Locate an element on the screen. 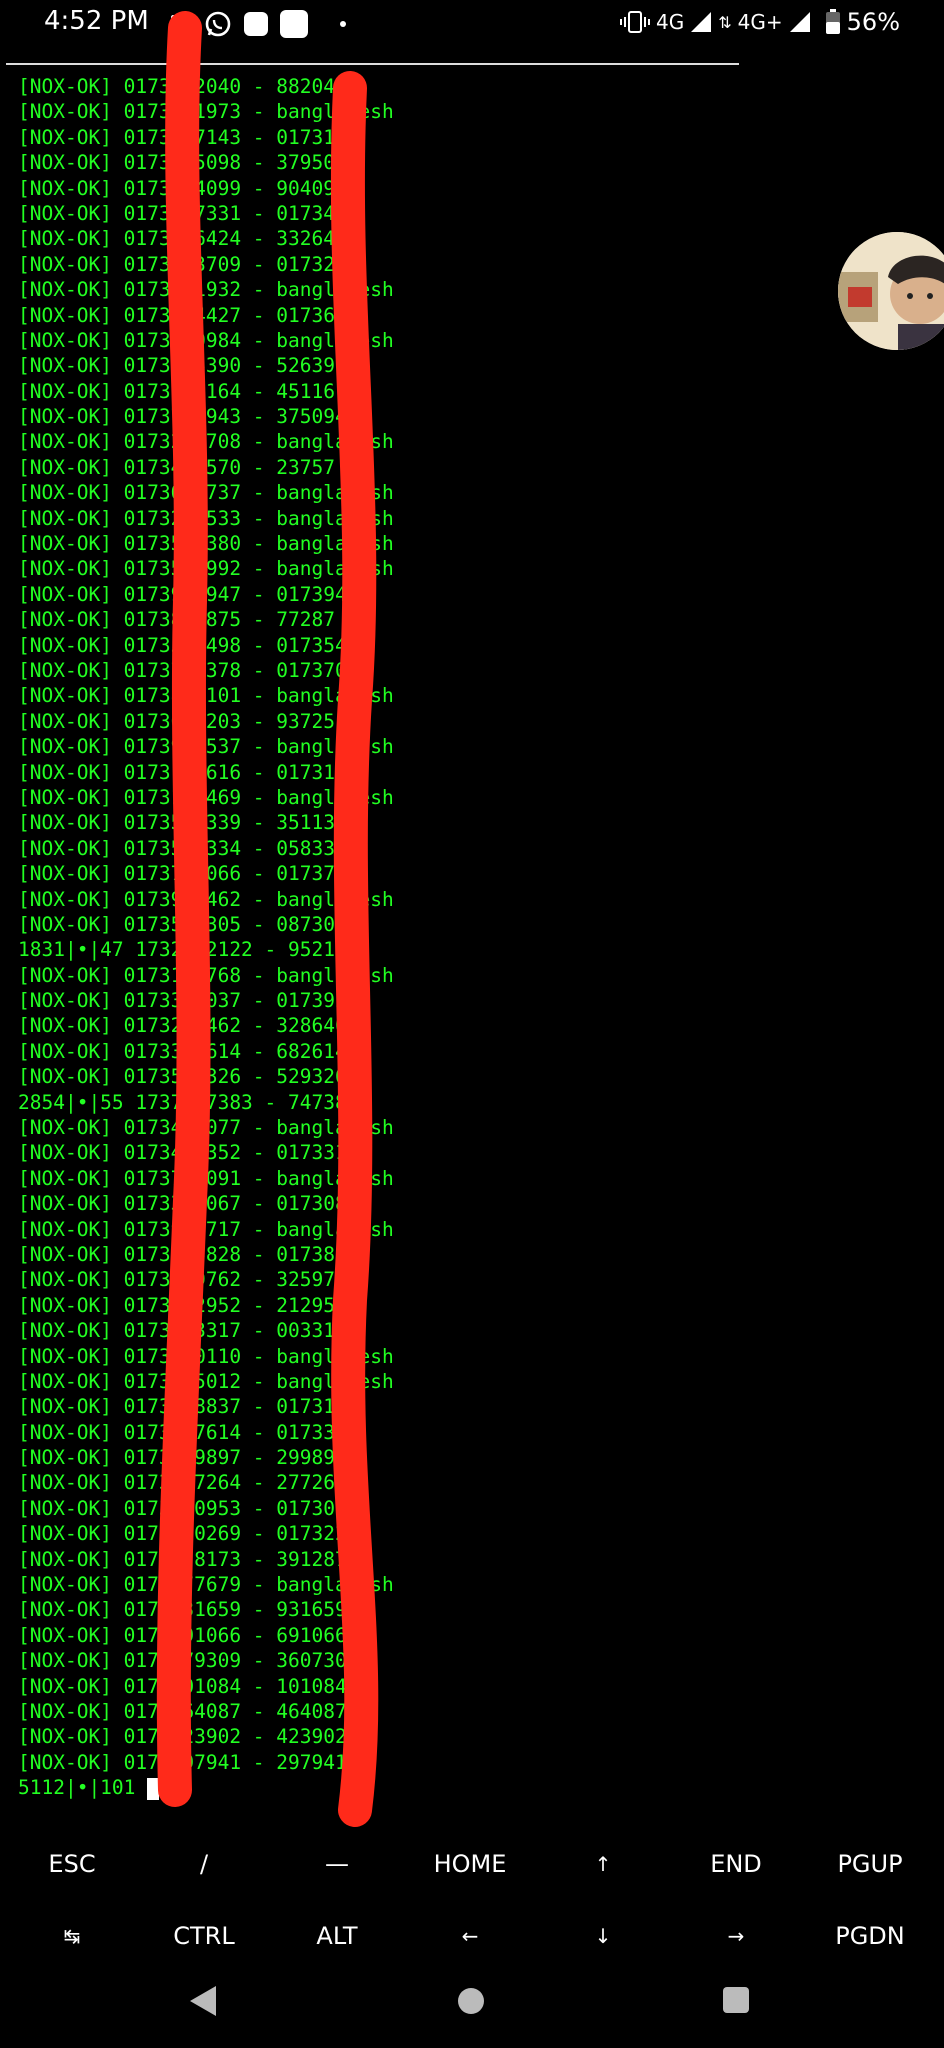  terminal-line: [NOX-OK] 0173127768 - bangladesh is located at coordinates (206, 975).